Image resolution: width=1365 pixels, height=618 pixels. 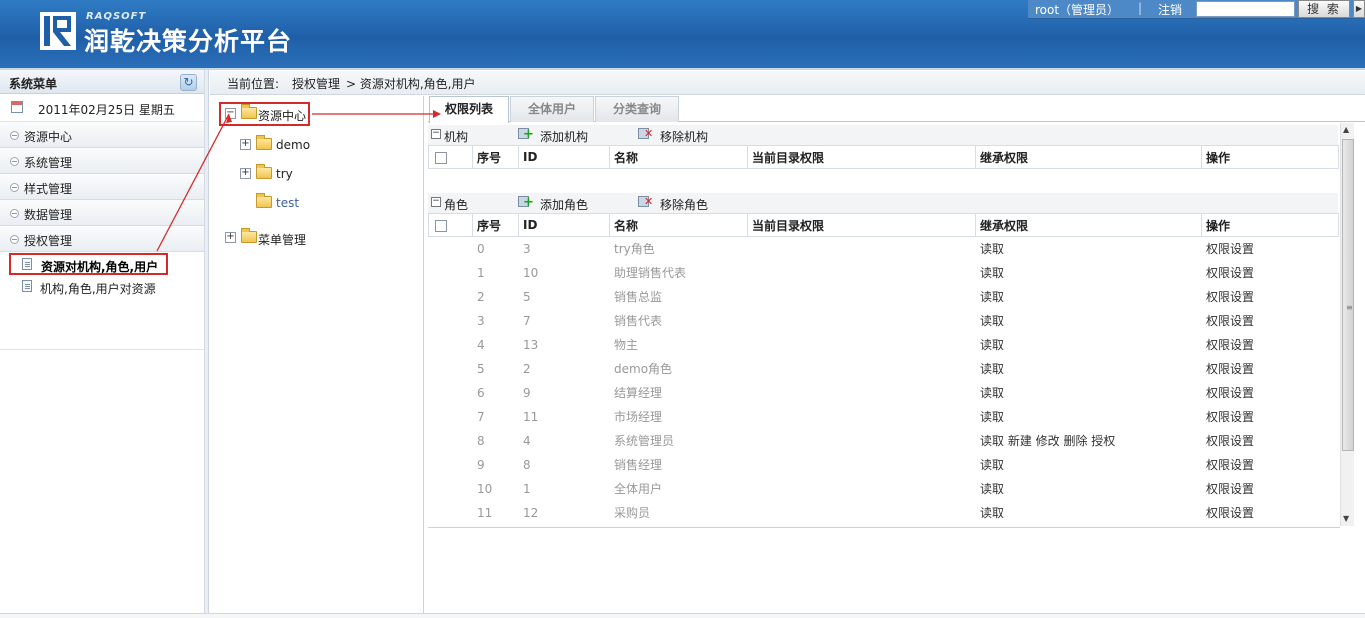 What do you see at coordinates (207, 344) in the screenshot?
I see `sidebar-splitter` at bounding box center [207, 344].